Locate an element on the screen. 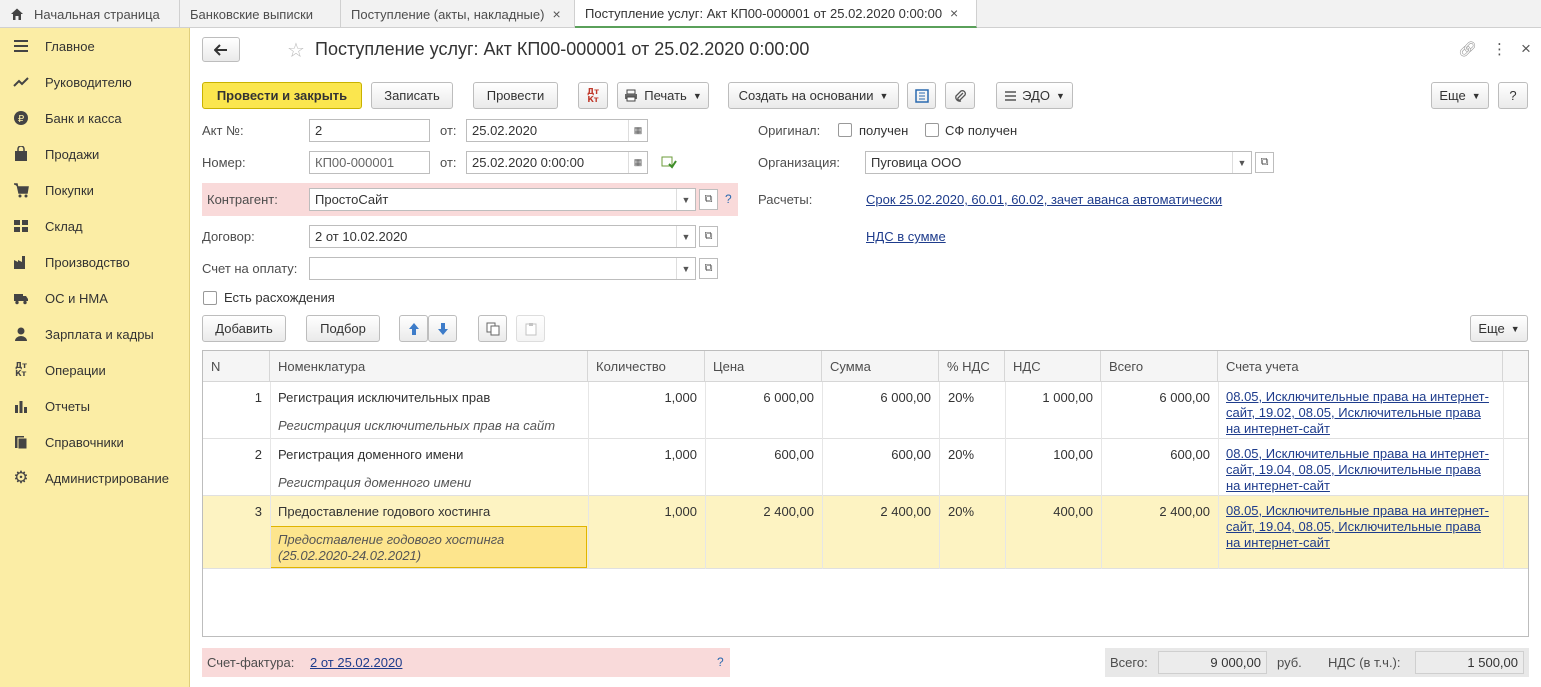  open-counterparty-button: ⧉ is located at coordinates (708, 199).